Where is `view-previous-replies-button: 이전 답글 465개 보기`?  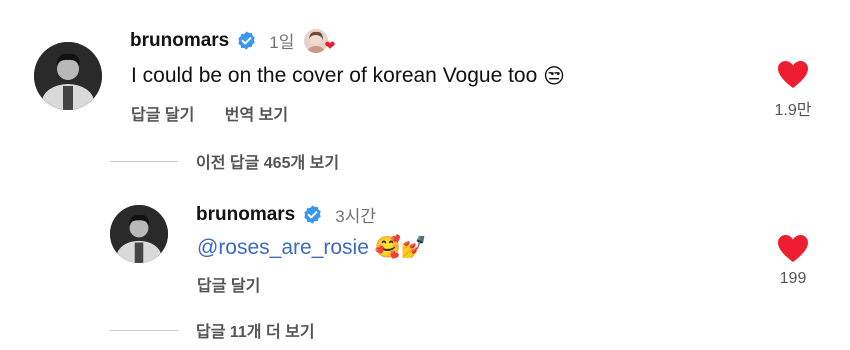
view-previous-replies-button: 이전 답글 465개 보기 is located at coordinates (224, 161).